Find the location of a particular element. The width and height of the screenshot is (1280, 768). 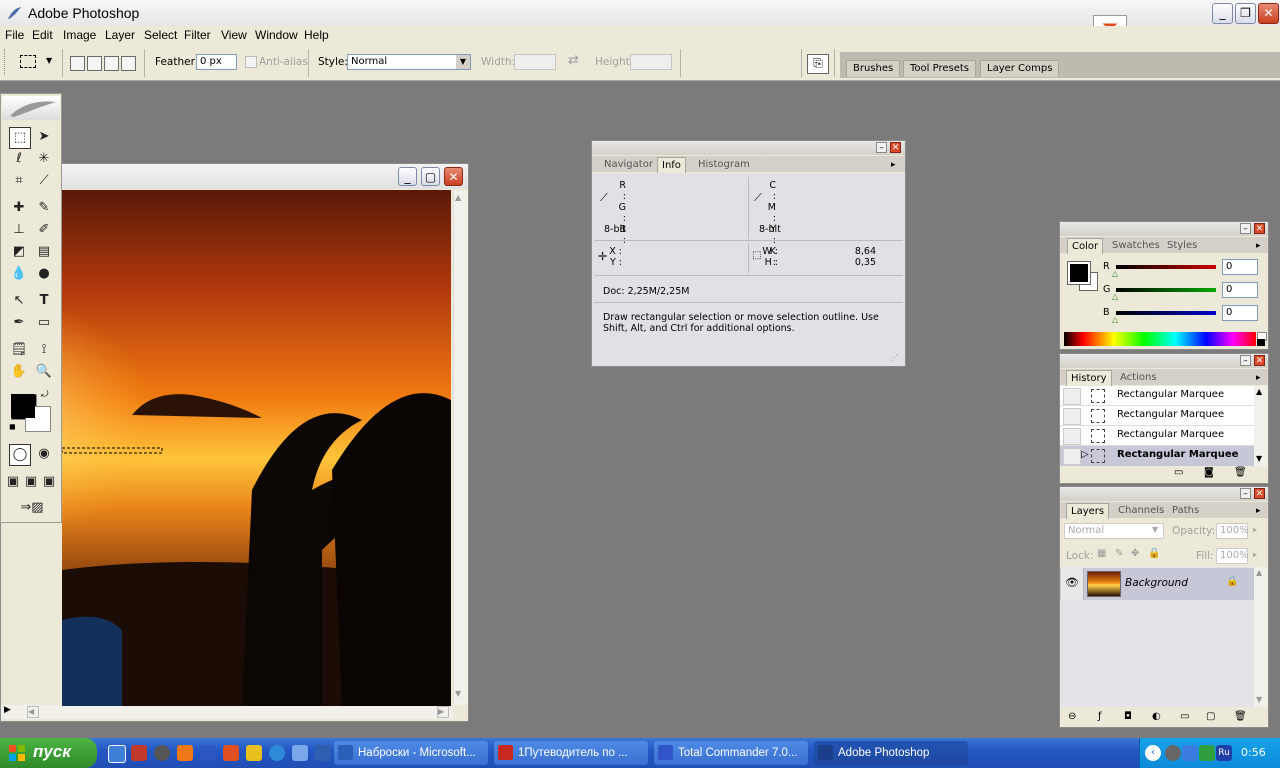

vertical-scrollbar: ▲ ▼ is located at coordinates (460, 448).